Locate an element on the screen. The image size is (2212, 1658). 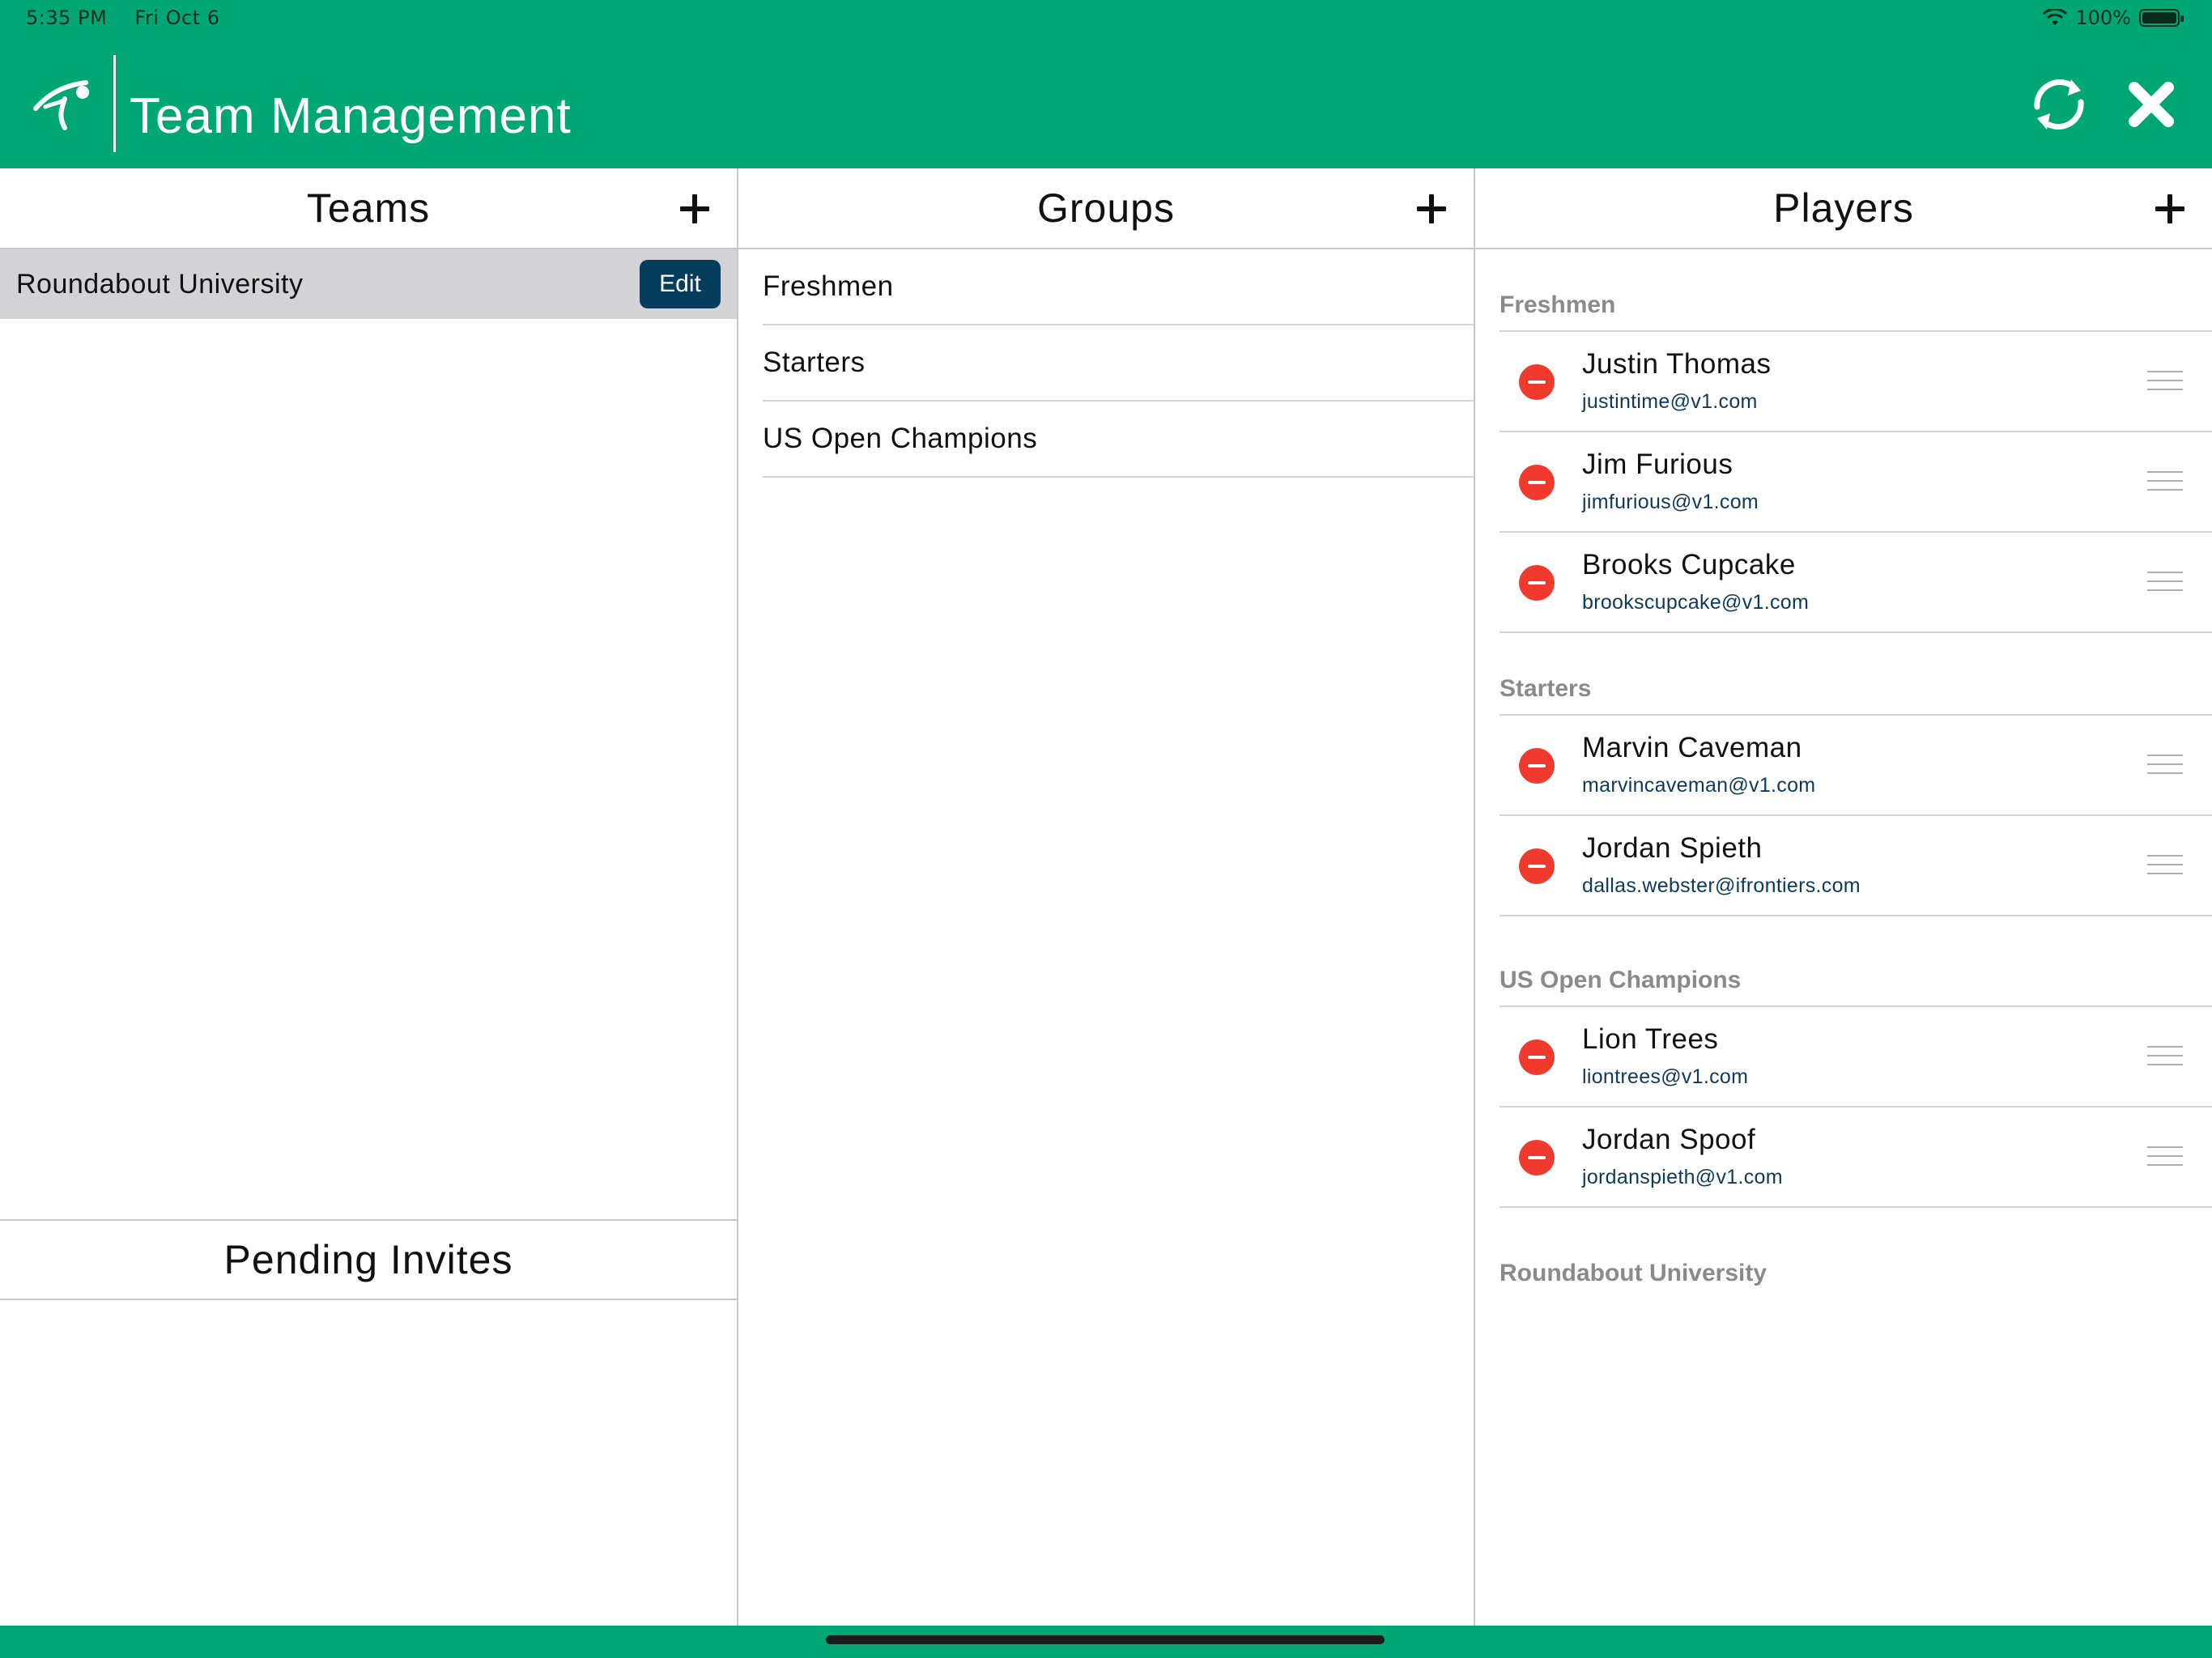
refresh-button is located at coordinates (2059, 104).